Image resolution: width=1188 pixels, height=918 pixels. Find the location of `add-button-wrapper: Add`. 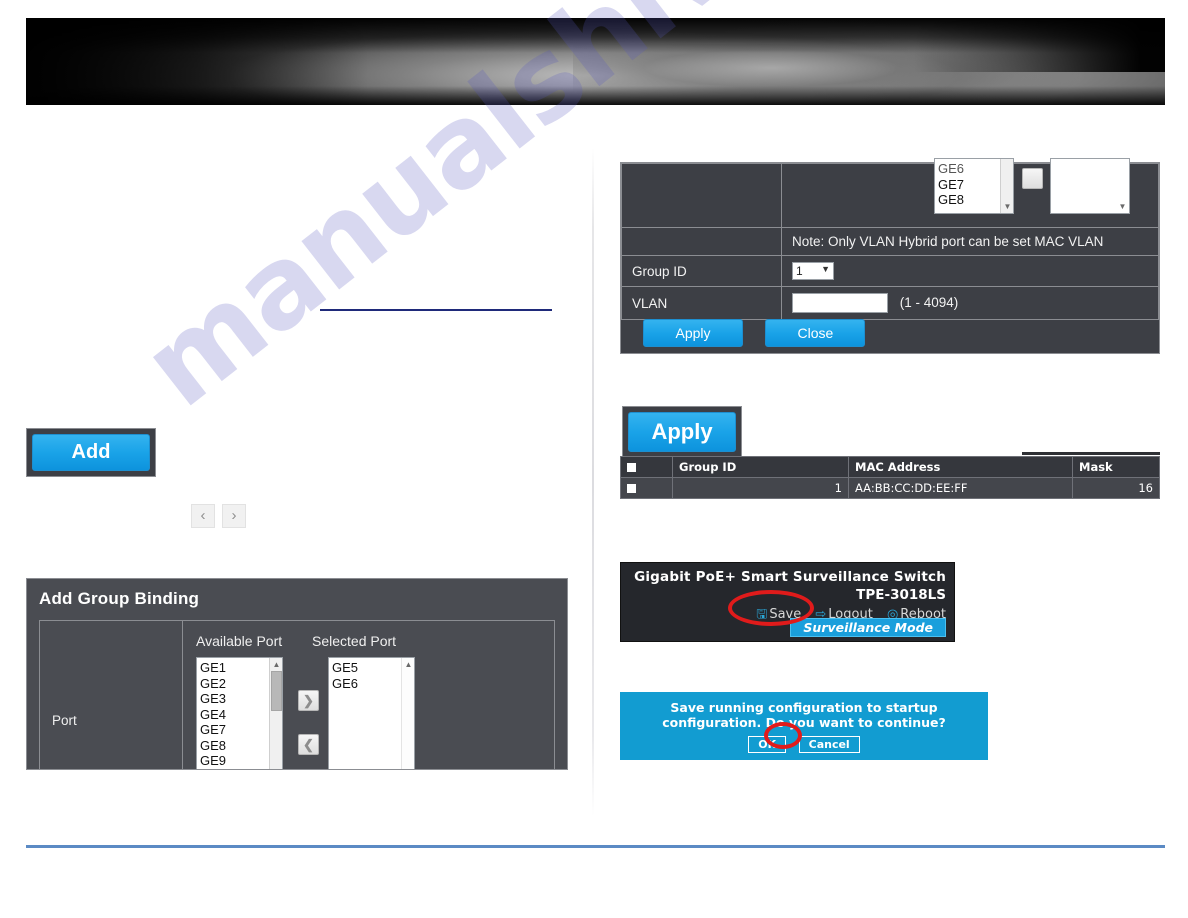

add-button-wrapper: Add is located at coordinates (91, 452).